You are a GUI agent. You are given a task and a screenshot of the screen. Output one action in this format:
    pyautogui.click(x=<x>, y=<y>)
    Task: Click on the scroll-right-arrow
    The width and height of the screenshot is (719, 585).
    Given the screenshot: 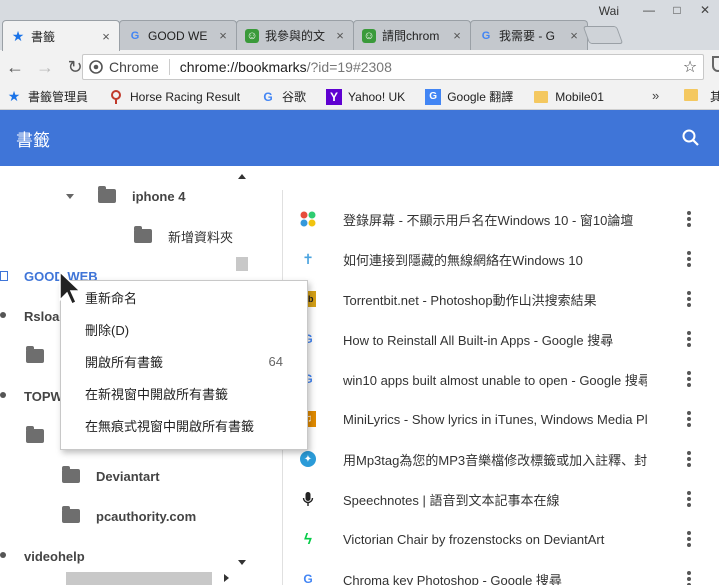 What is the action you would take?
    pyautogui.click(x=226, y=578)
    